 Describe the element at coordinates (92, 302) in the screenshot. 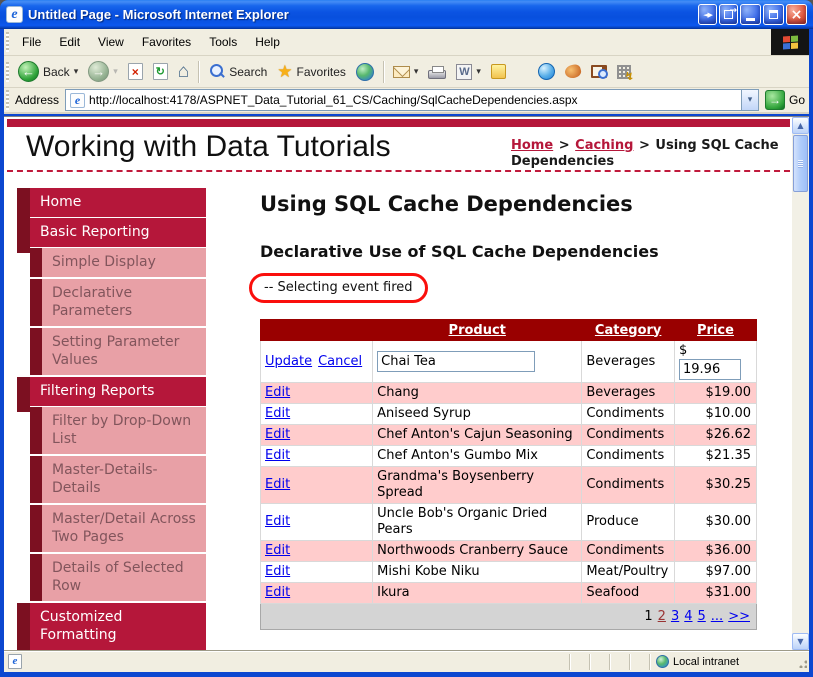

I see `sidebar-item-label: Declarative Parameters` at that location.